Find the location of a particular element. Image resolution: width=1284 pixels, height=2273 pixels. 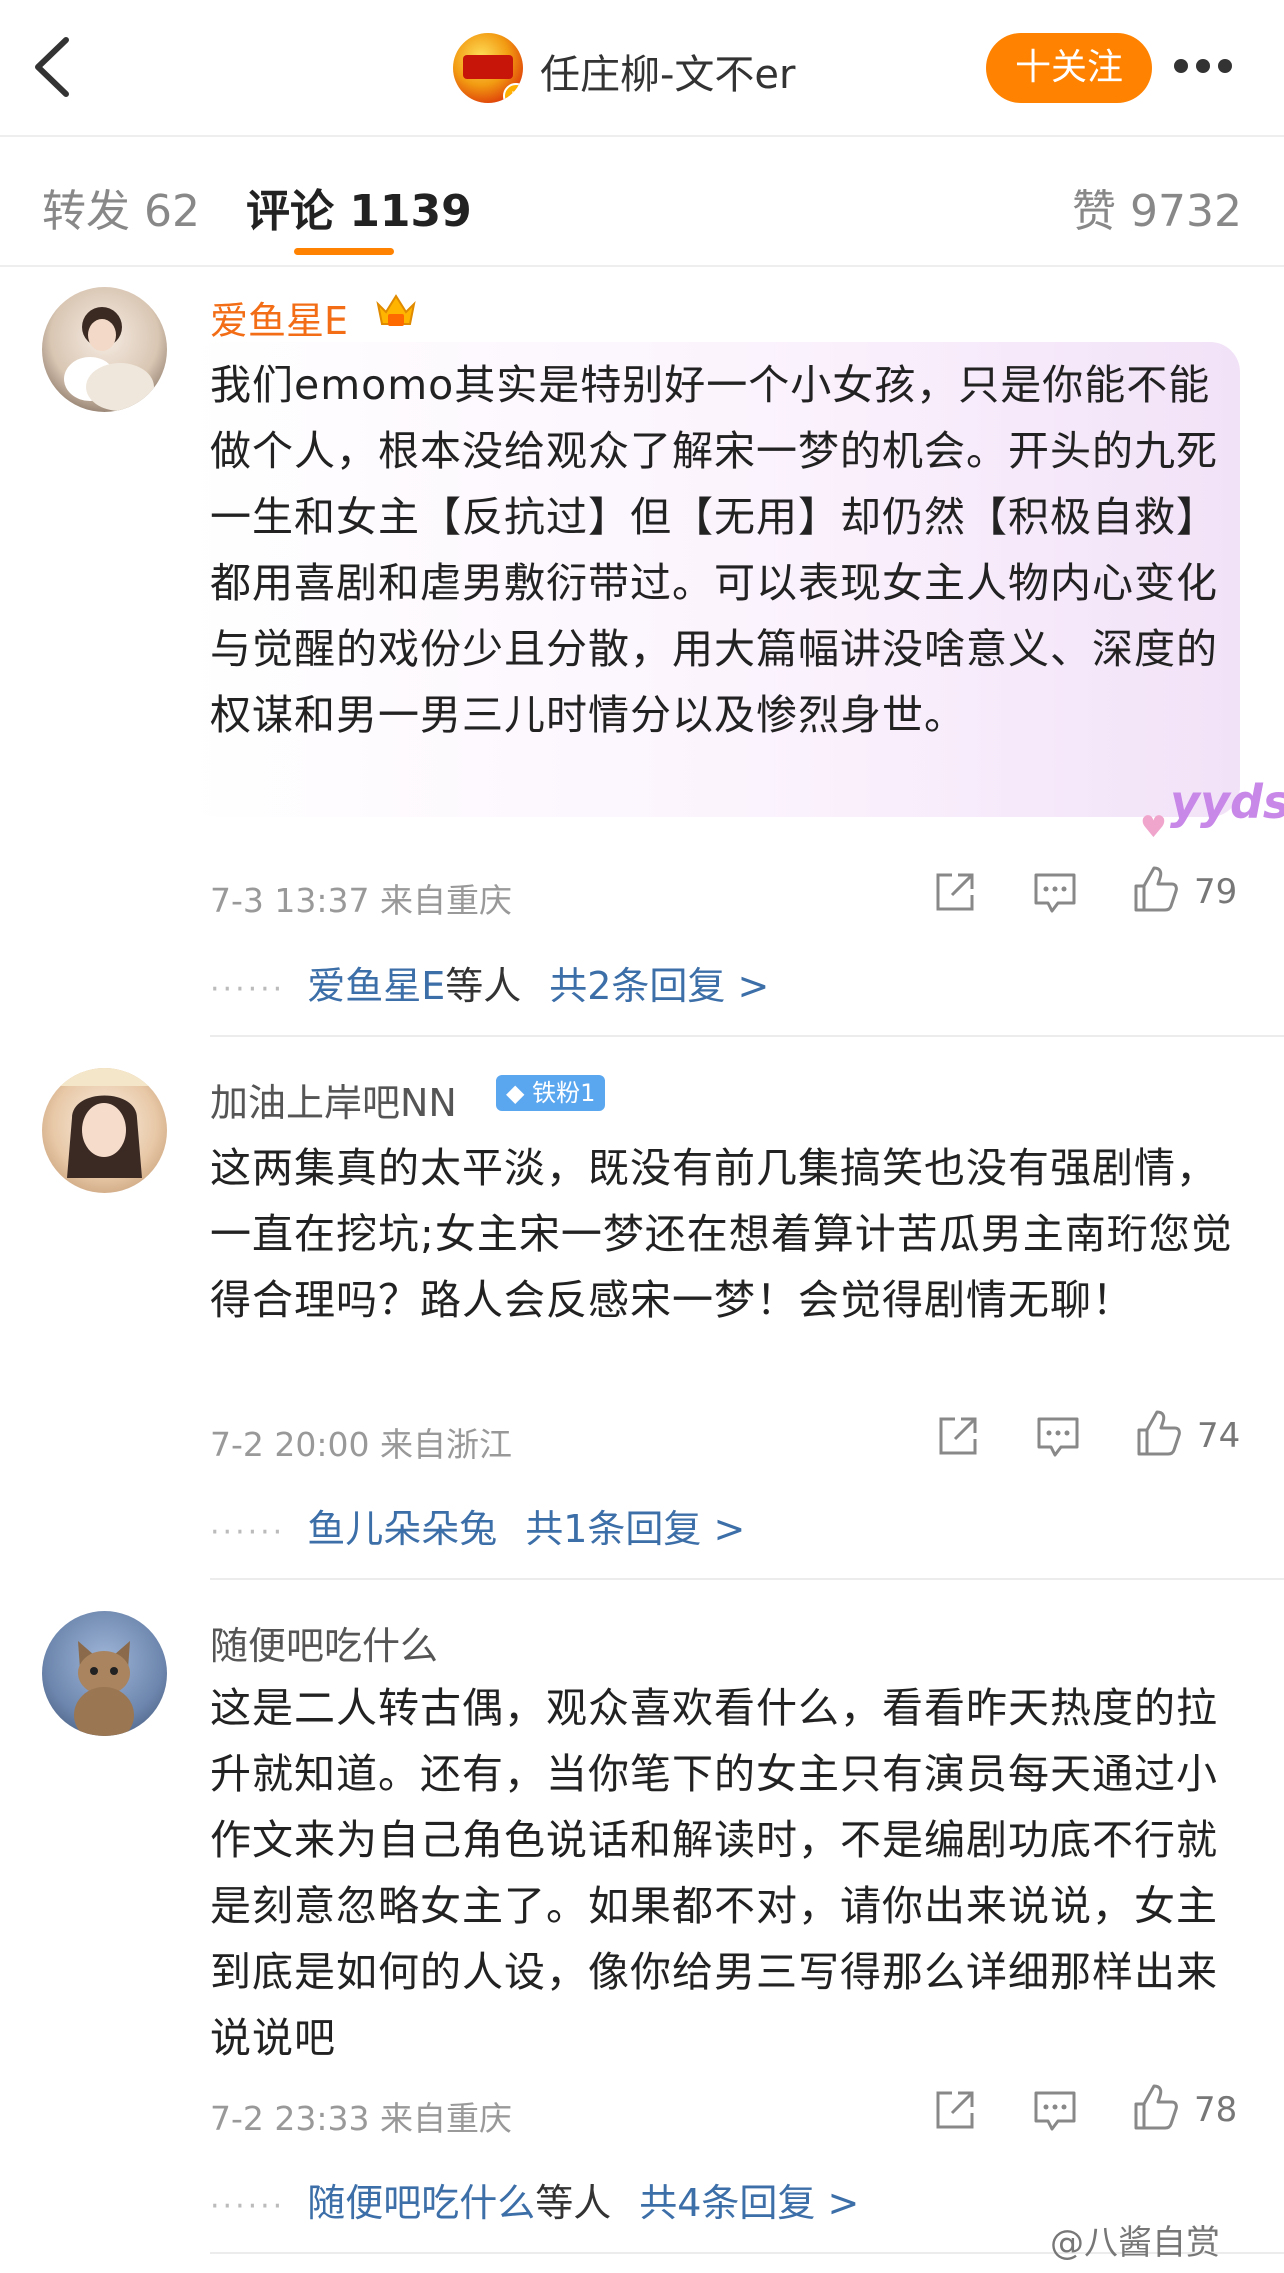

tab-bar: 转发 62 评论 1139 赞 9732 is located at coordinates (642, 201).